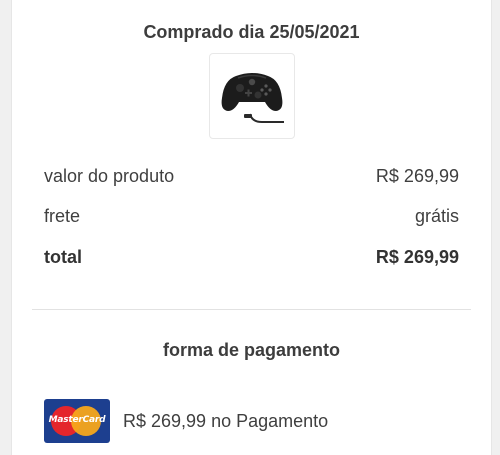  Describe the element at coordinates (251, 216) in the screenshot. I see `shipping-row: frete grátis` at that location.